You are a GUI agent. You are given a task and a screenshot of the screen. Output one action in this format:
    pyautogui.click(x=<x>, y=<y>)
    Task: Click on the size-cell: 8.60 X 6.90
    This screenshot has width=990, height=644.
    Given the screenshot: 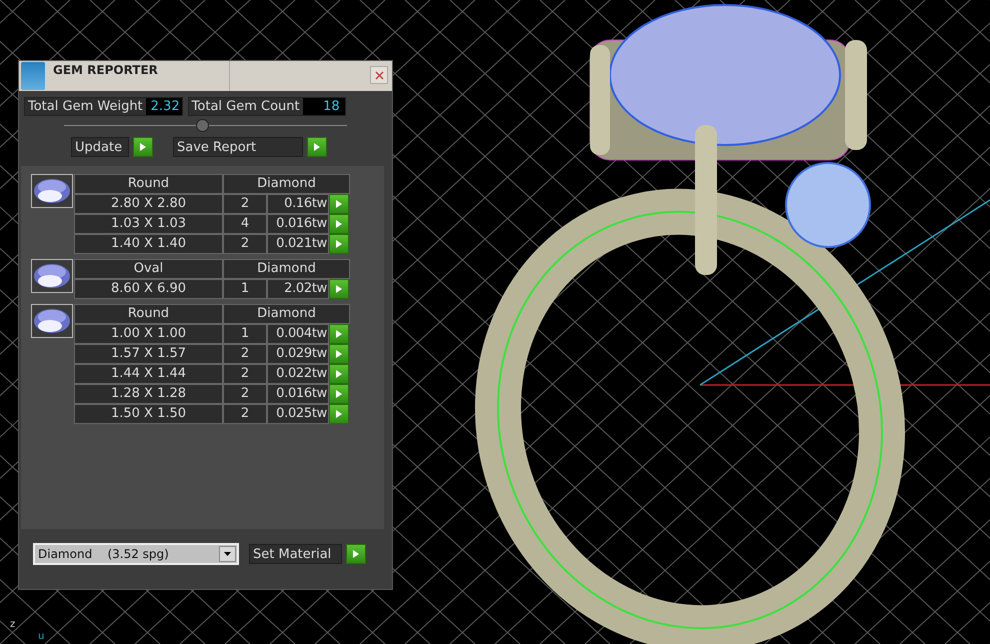 What is the action you would take?
    pyautogui.click(x=148, y=289)
    